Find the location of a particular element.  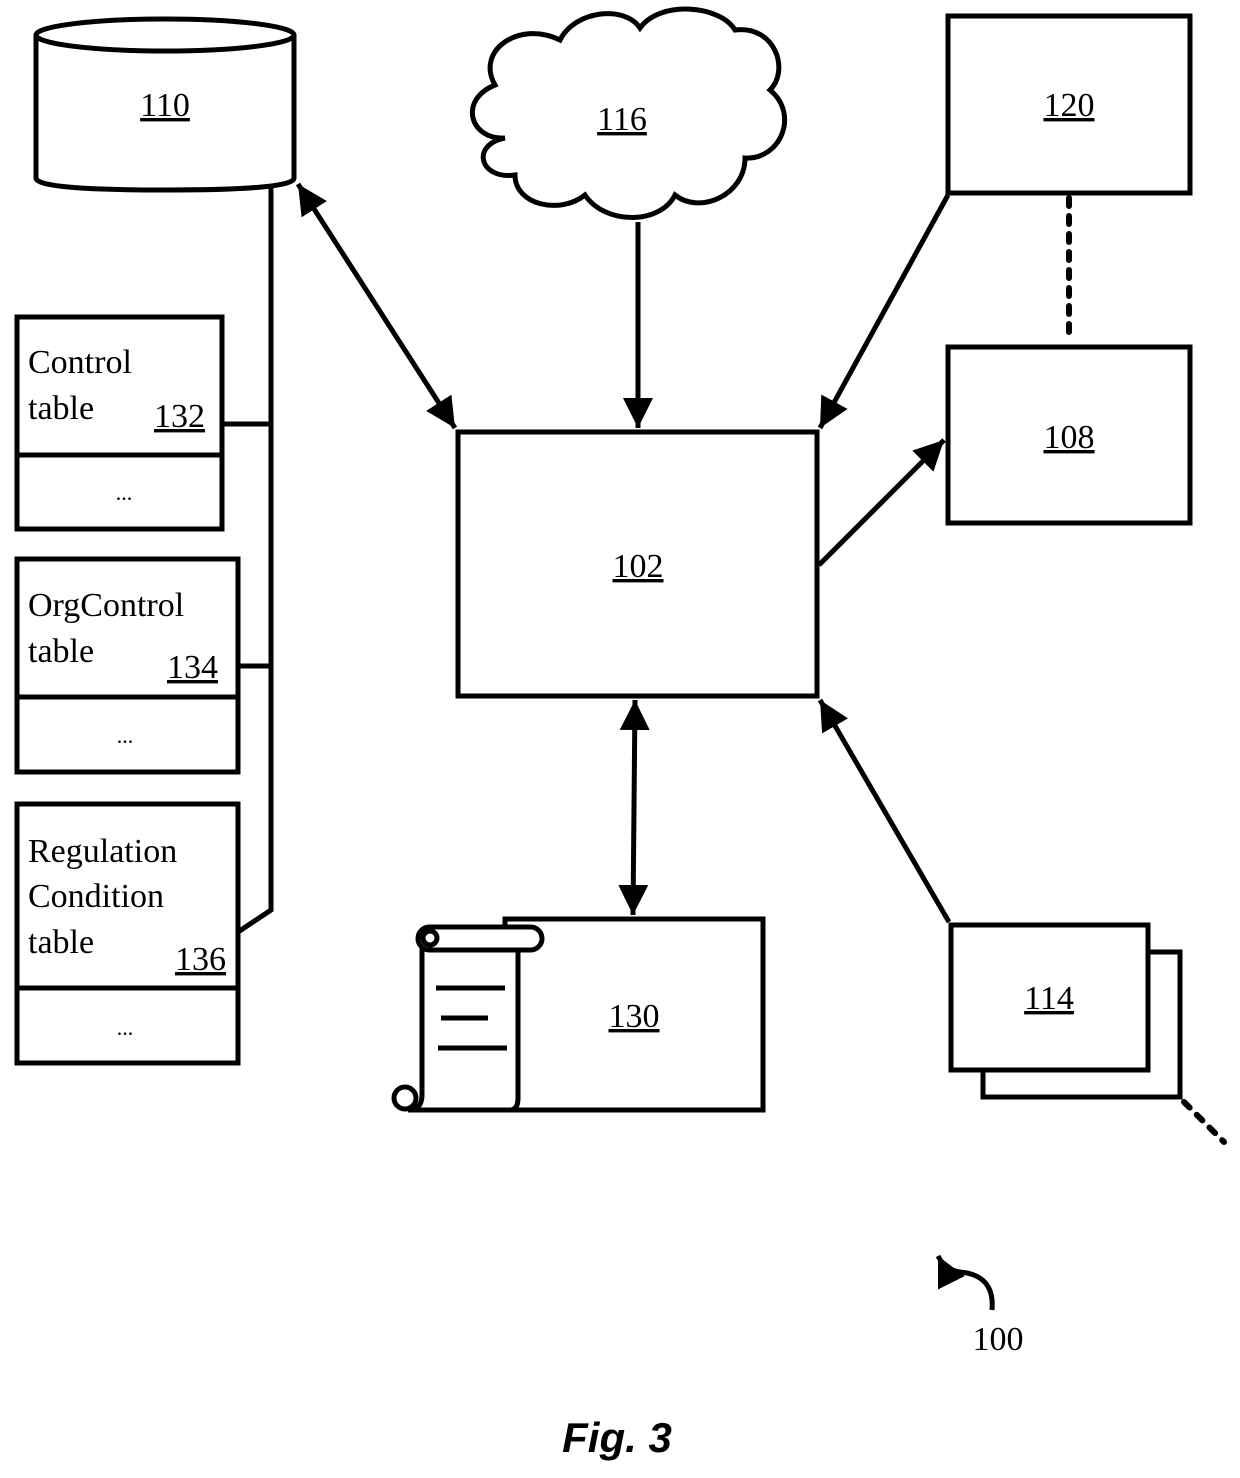

box-108: 108 is located at coordinates (1069, 435).